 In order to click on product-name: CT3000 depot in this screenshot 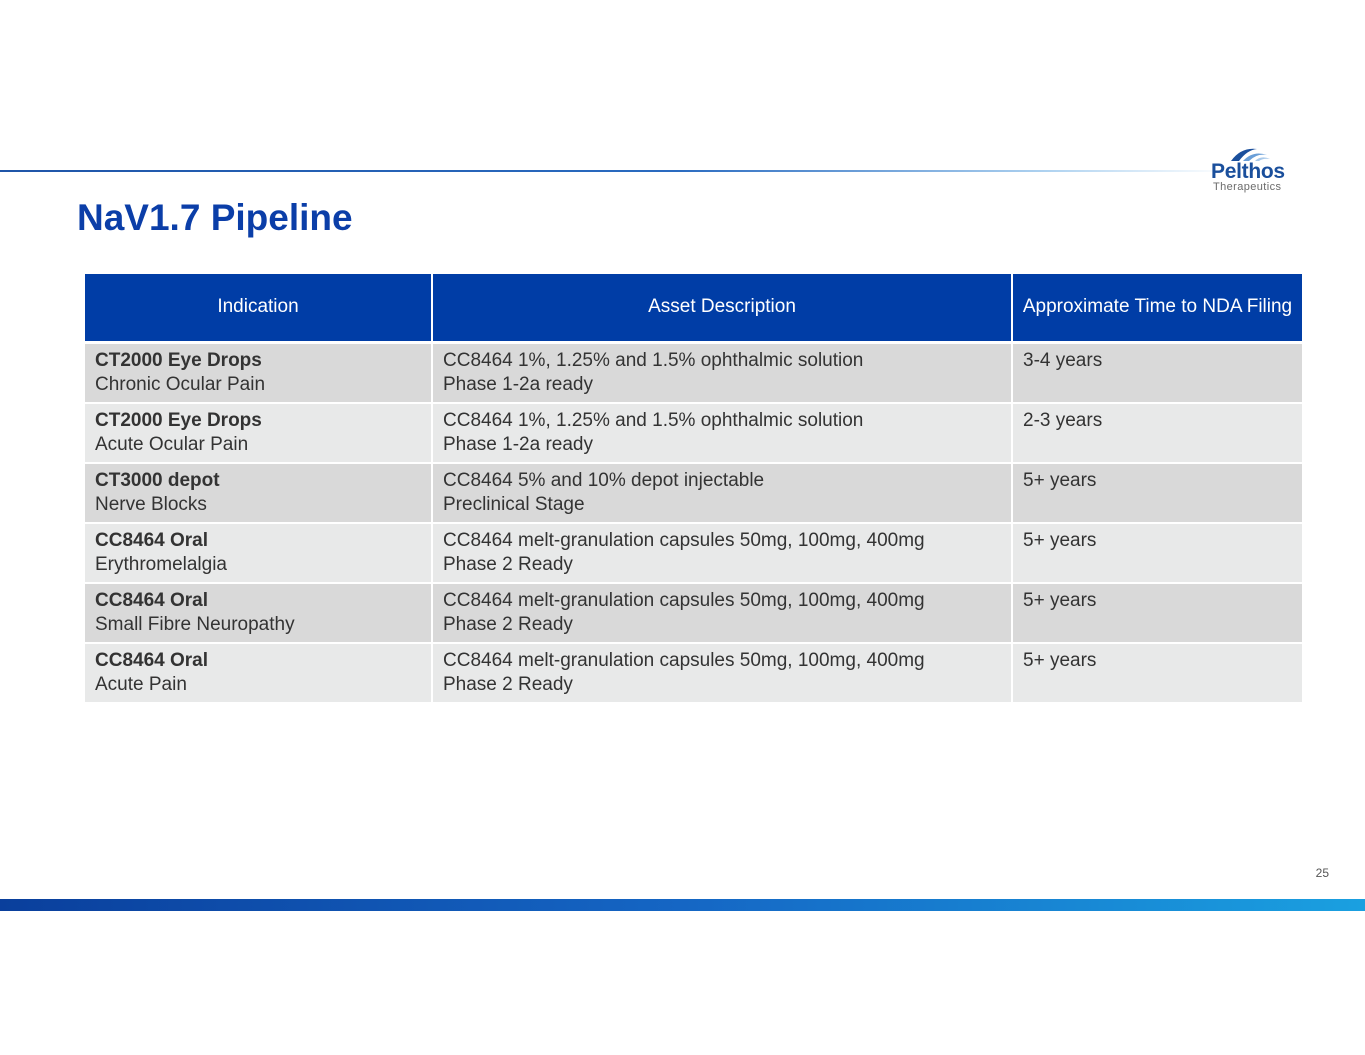, I will do `click(157, 480)`.